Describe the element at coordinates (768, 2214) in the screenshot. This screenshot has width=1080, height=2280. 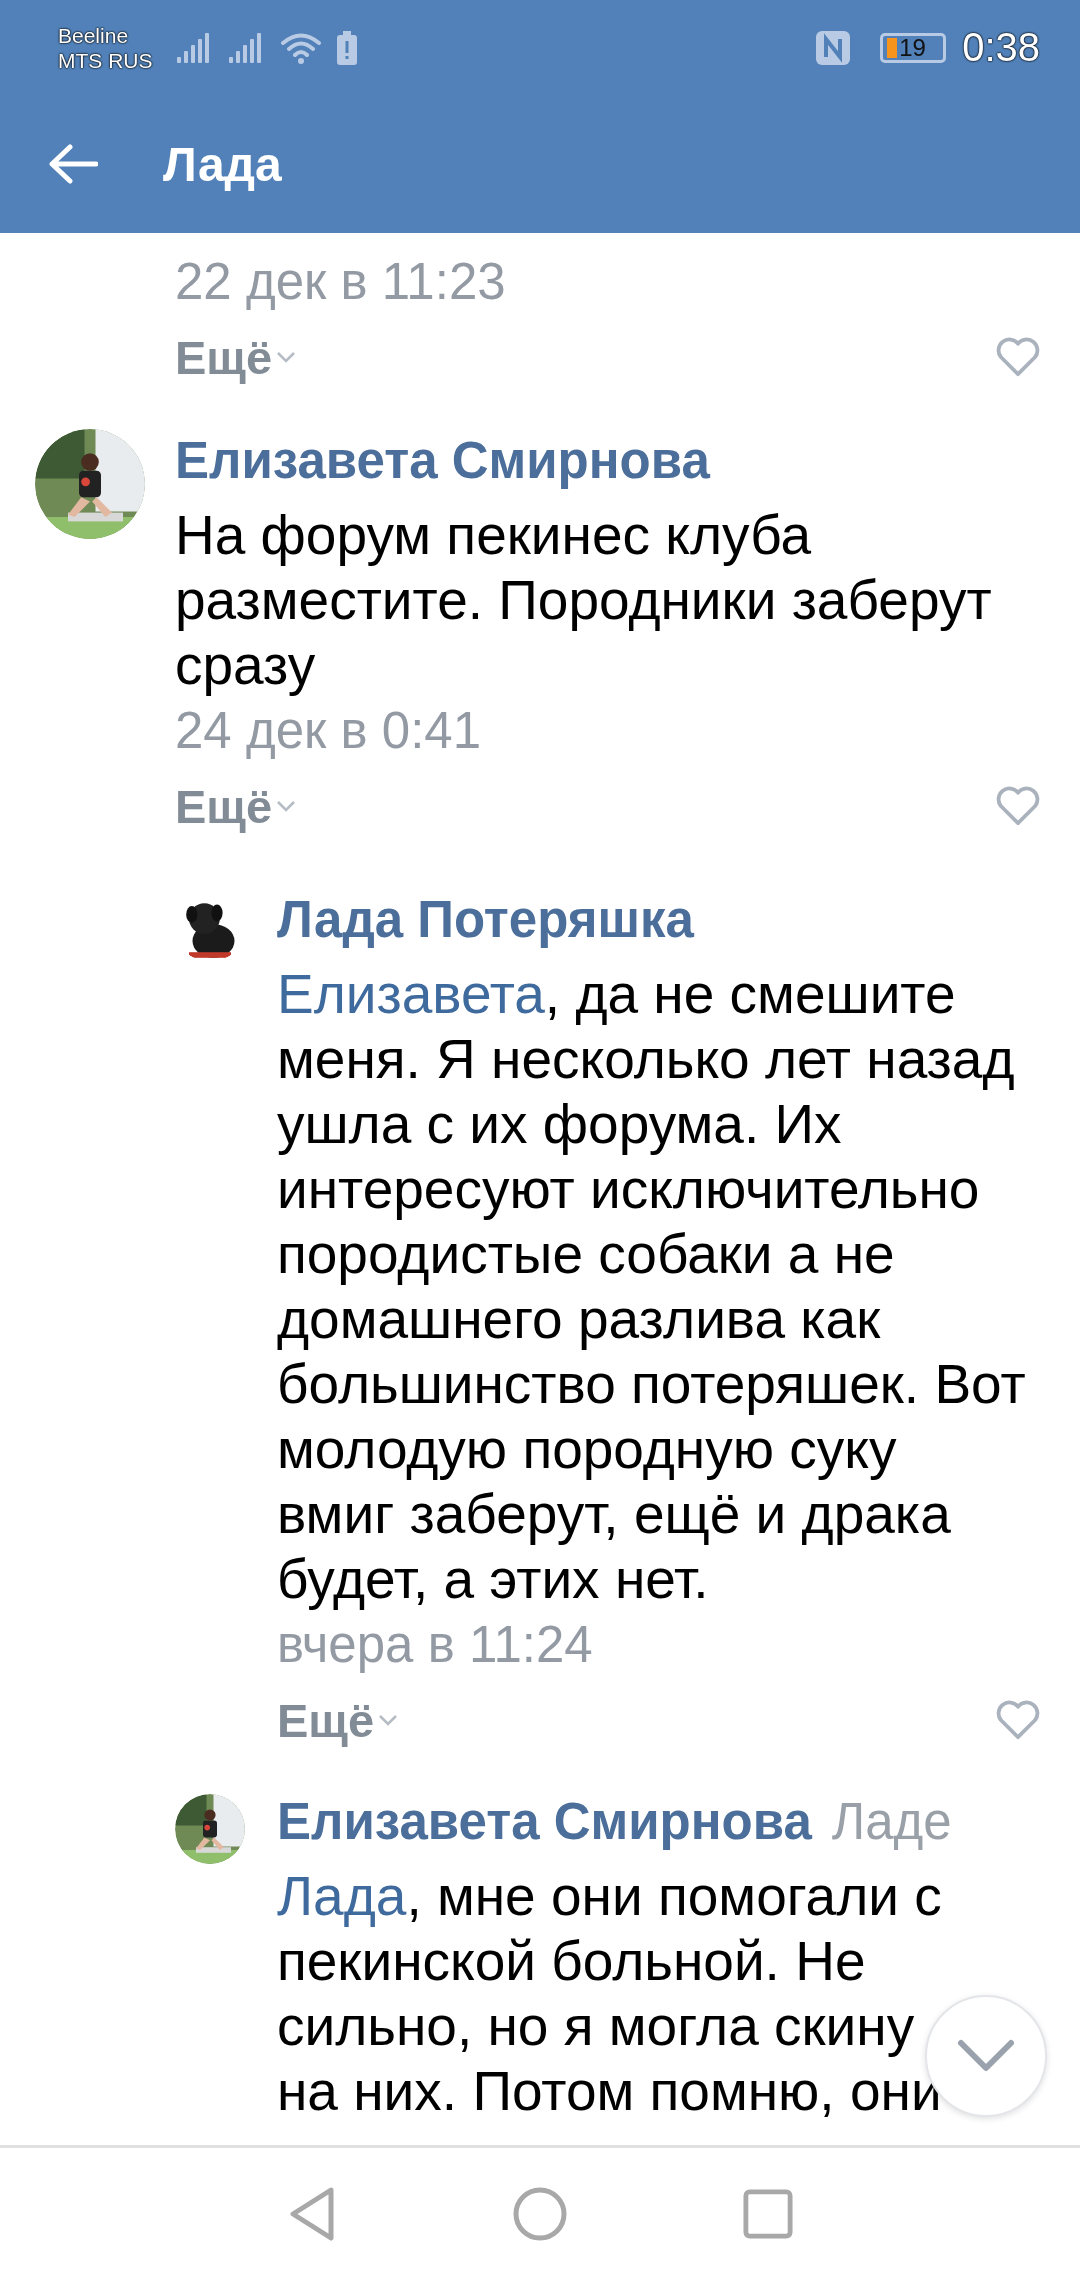
I see `recent-apps-icon` at that location.